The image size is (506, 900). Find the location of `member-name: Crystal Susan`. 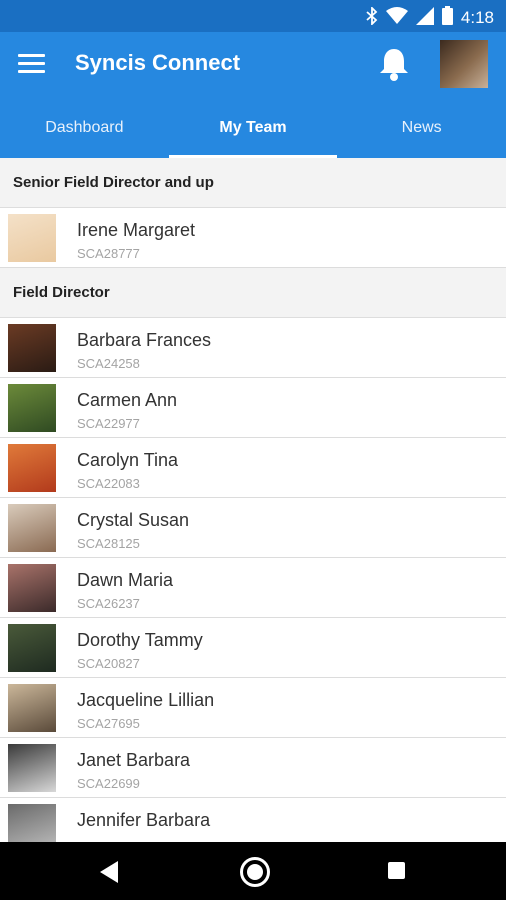

member-name: Crystal Susan is located at coordinates (133, 520).